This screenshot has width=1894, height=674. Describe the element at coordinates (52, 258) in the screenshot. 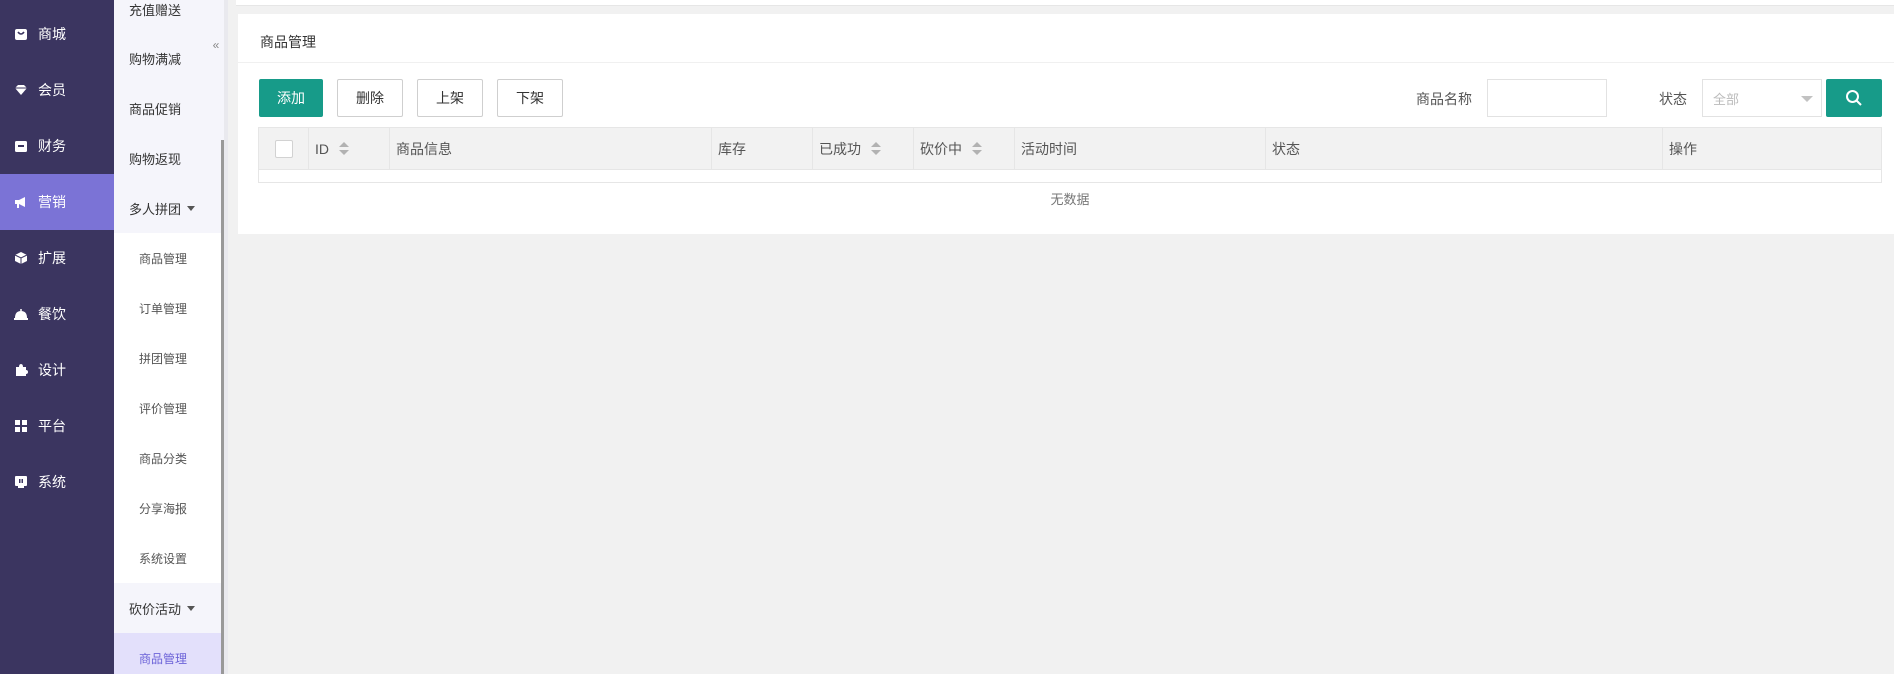

I see `nav-label: 扩展` at that location.